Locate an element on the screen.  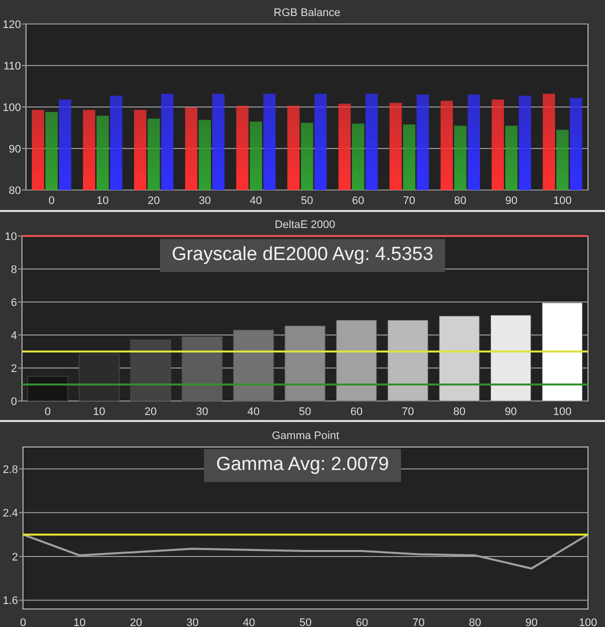
tick-label: 6 is located at coordinates (13, 303).